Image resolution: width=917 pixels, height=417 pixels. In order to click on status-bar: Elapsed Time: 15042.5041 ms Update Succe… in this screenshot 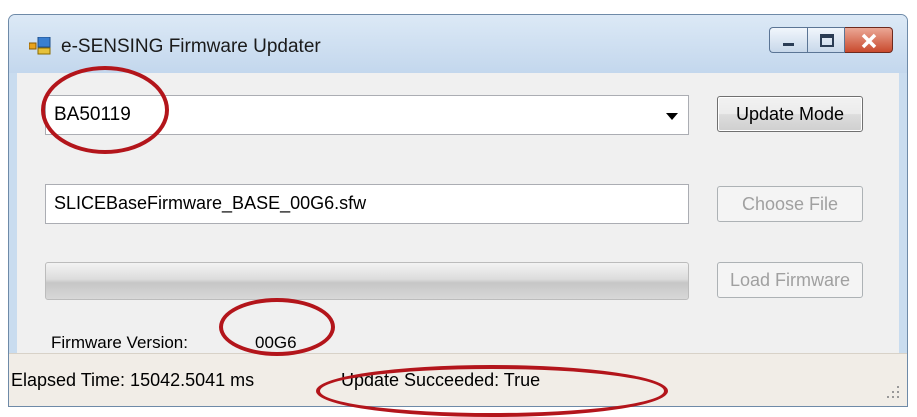, I will do `click(458, 379)`.